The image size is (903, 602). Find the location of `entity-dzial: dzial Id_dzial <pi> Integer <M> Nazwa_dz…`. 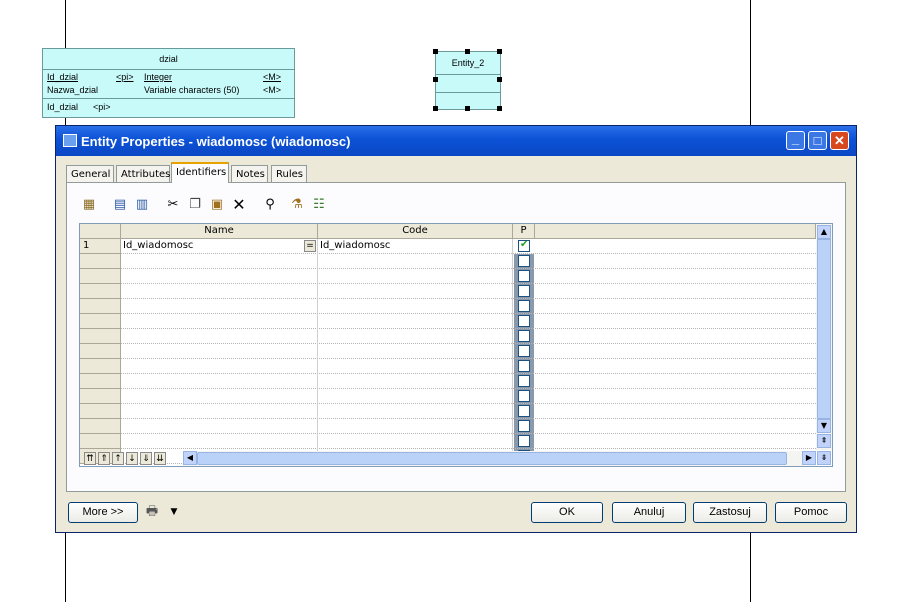

entity-dzial: dzial Id_dzial <pi> Integer <M> Nazwa_dz… is located at coordinates (168, 83).